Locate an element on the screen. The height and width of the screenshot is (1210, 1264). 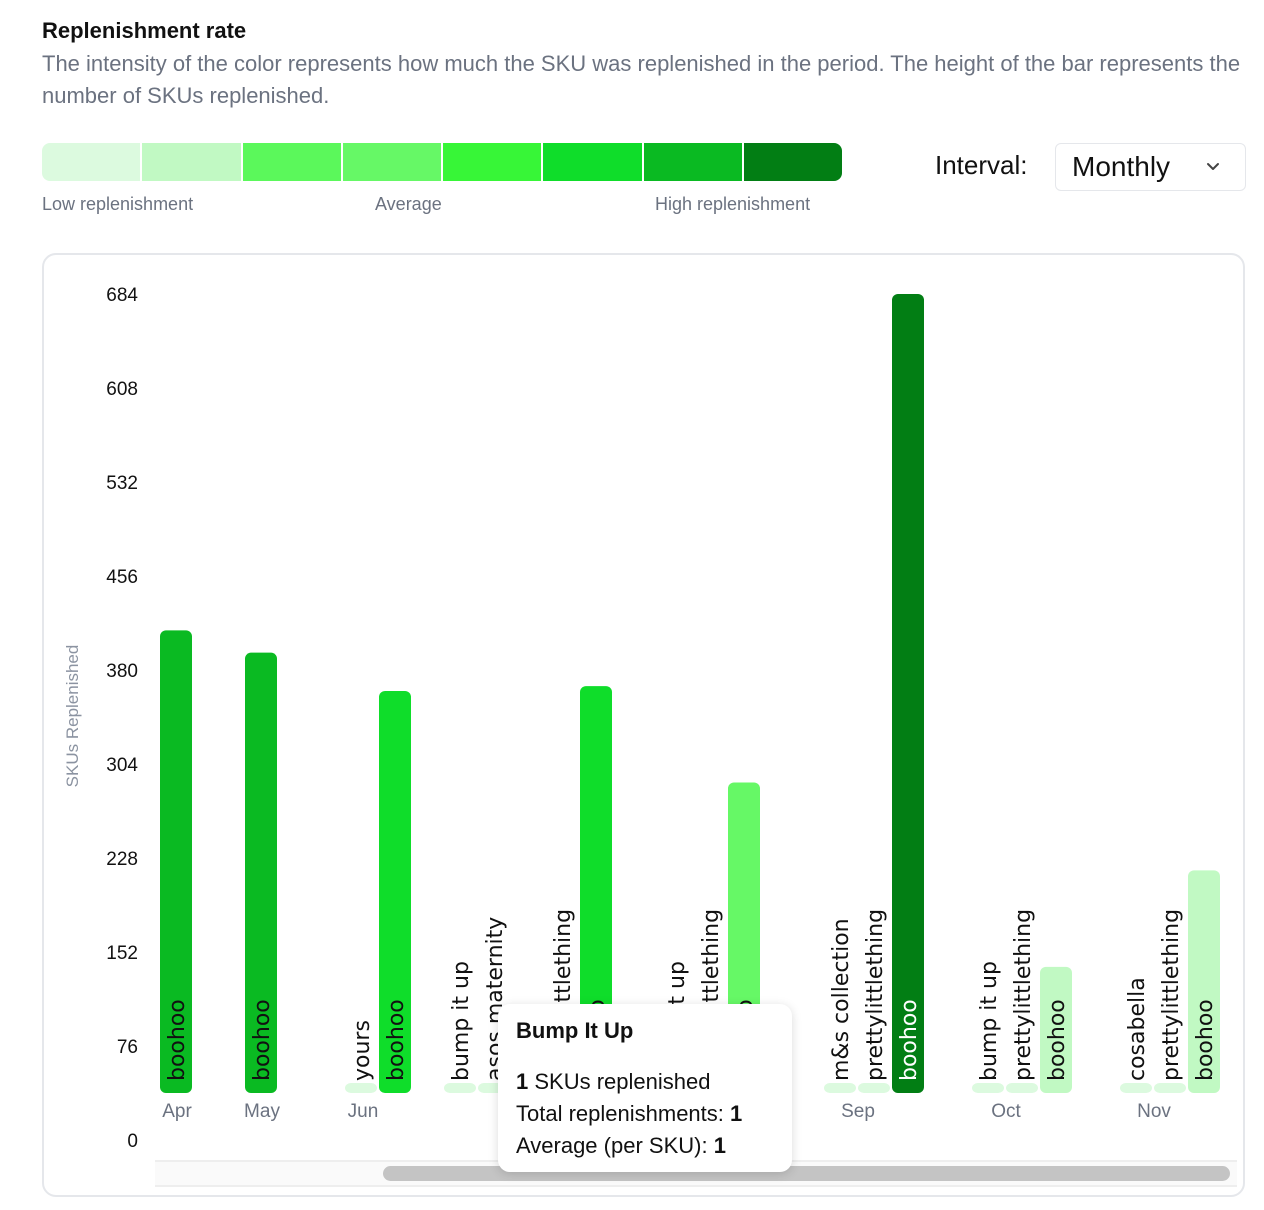
y-tick-label: 152 is located at coordinates (122, 953).